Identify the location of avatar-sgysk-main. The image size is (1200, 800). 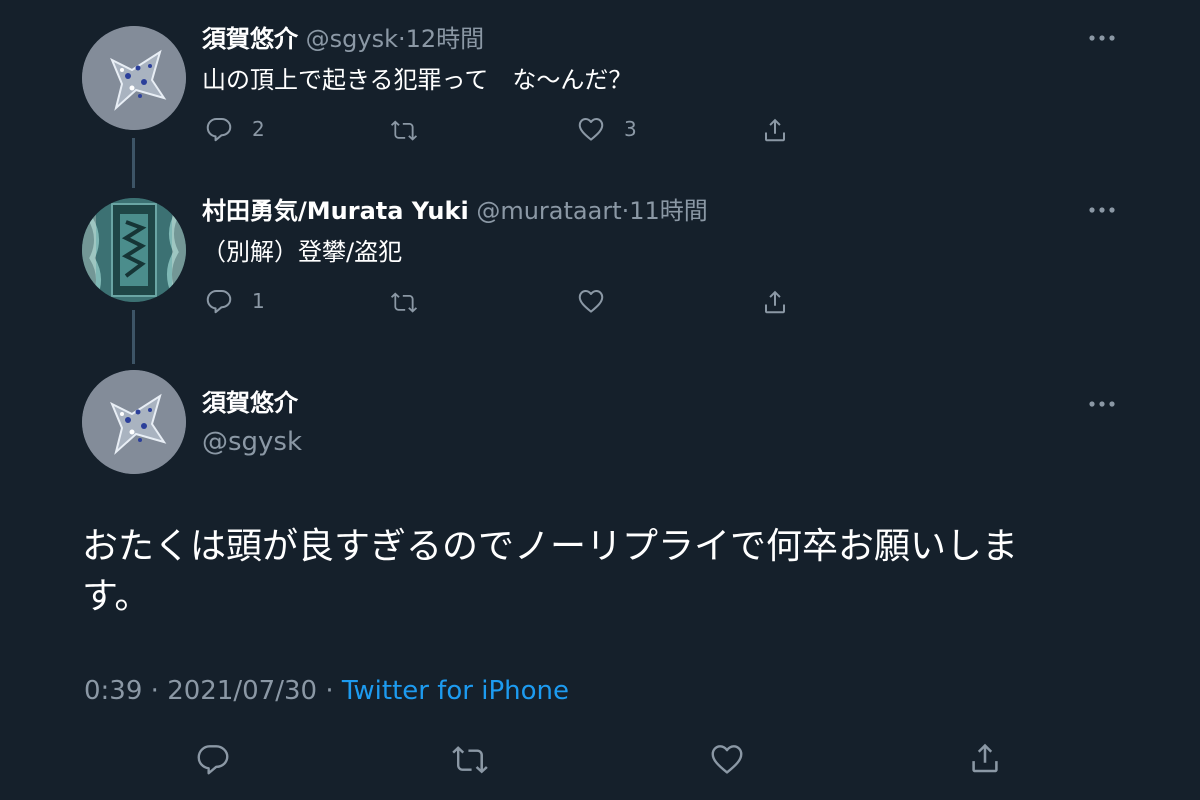
(134, 422).